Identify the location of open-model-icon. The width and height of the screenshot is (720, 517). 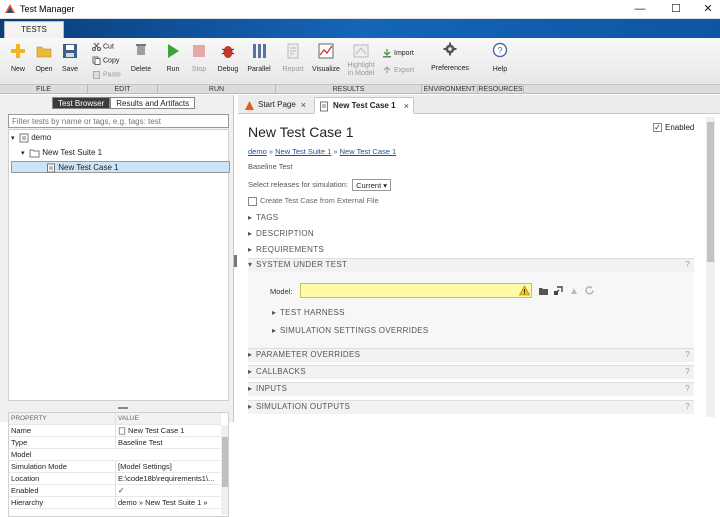
(558, 290).